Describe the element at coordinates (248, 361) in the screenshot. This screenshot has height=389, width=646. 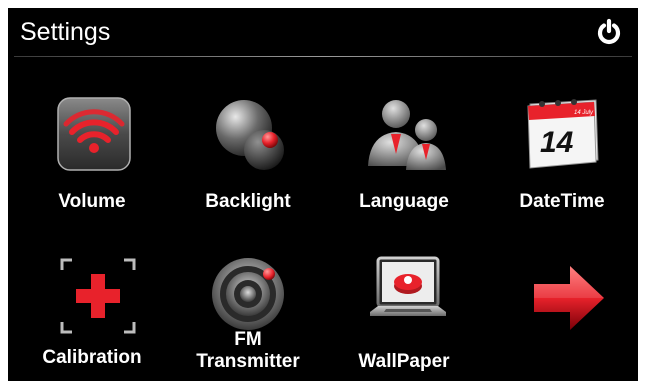
I see `fm-transmitter-label-line2: Transmitter` at that location.